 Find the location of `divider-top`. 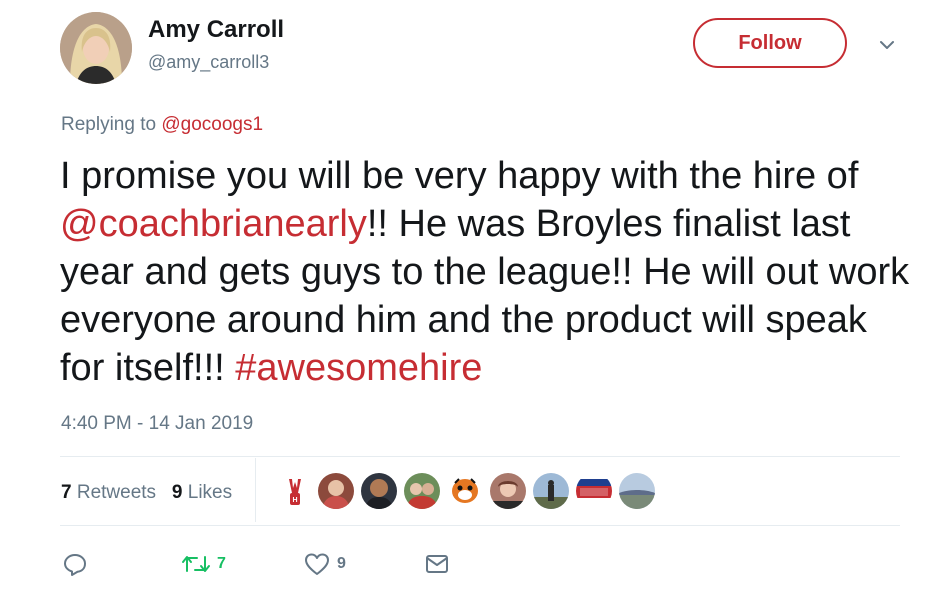

divider-top is located at coordinates (480, 456).